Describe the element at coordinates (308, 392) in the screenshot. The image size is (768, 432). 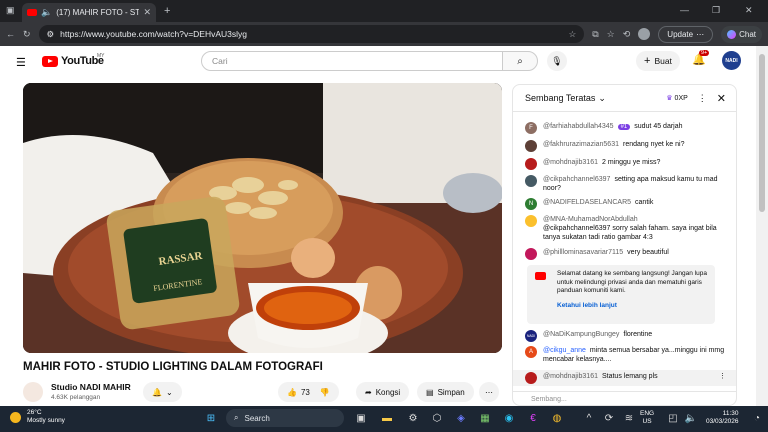
I see `like-button: 👍 73 👎` at that location.